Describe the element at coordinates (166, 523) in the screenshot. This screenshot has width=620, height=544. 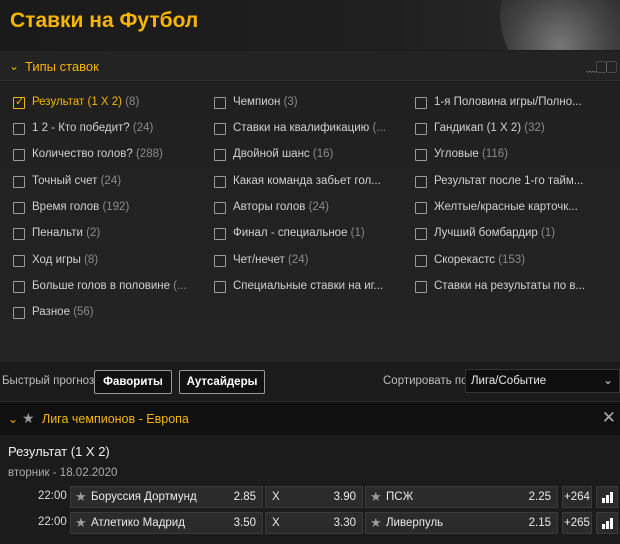
I see `home-odd-button: ★ Атлетико Мадрид 3.50` at that location.